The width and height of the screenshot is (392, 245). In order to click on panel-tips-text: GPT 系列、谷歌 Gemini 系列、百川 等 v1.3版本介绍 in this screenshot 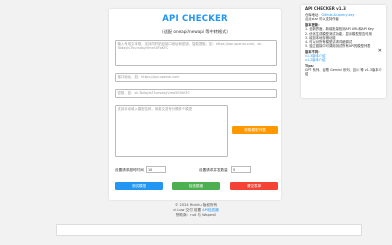, I will do `click(343, 72)`.